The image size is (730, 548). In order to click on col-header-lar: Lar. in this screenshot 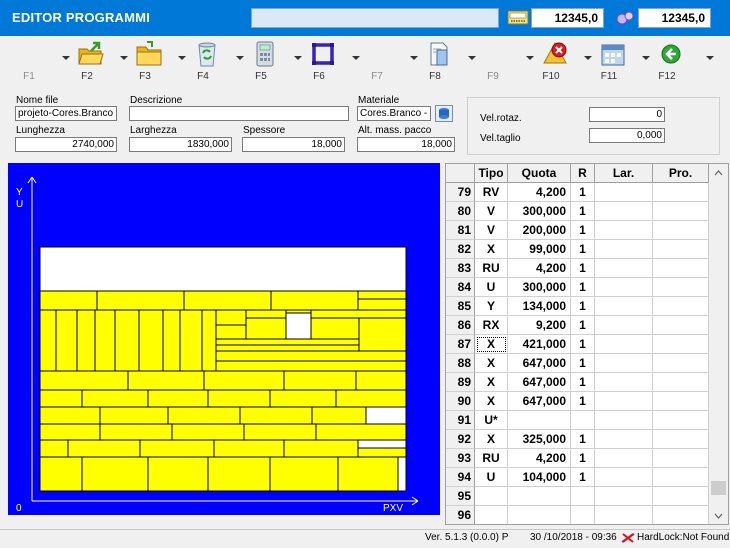, I will do `click(624, 173)`.